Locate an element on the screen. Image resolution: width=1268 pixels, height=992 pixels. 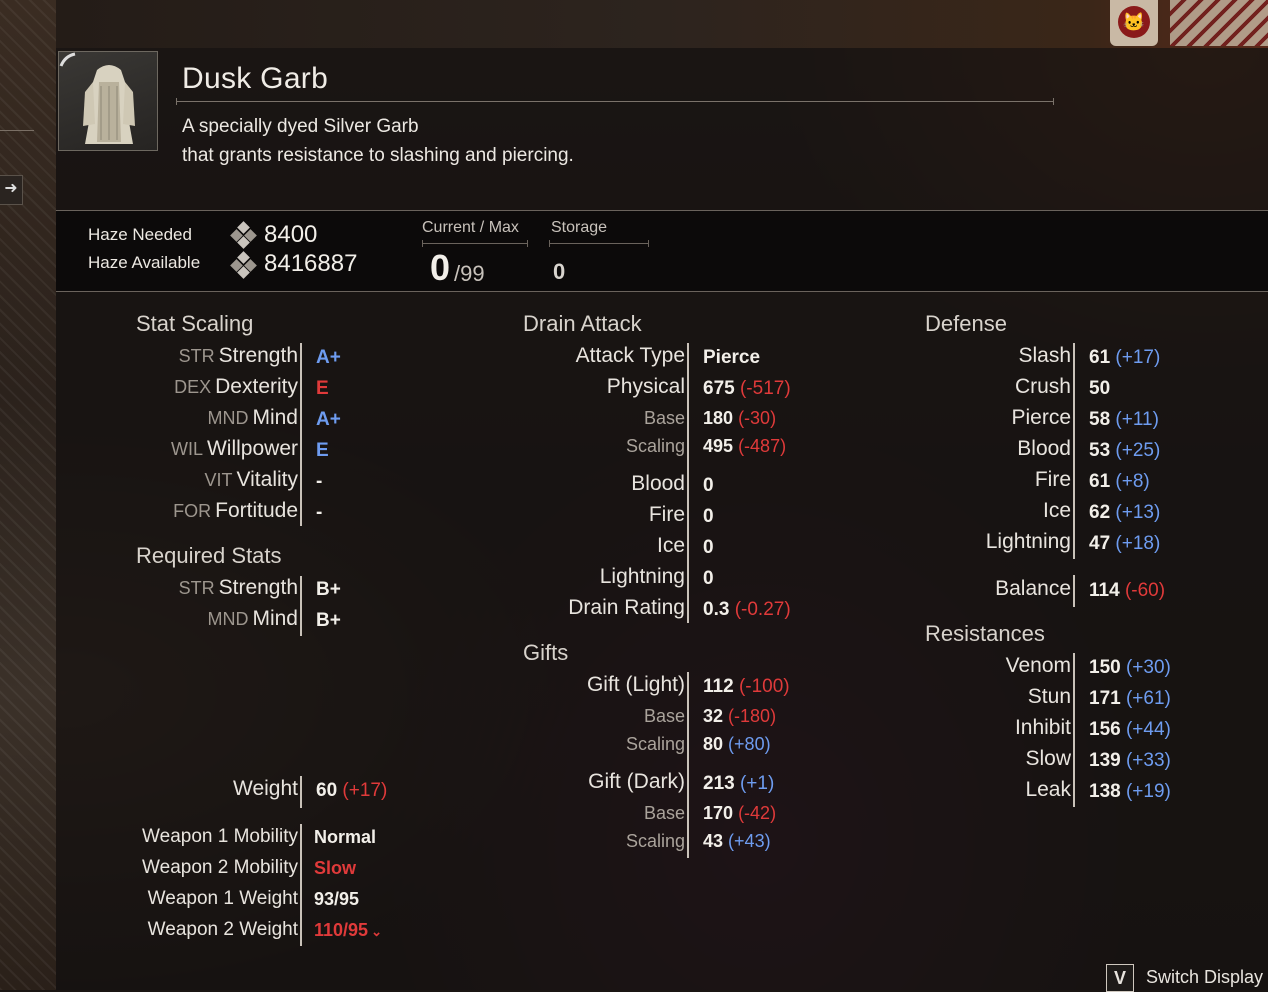
item-title: Dusk Garb is located at coordinates (255, 78).